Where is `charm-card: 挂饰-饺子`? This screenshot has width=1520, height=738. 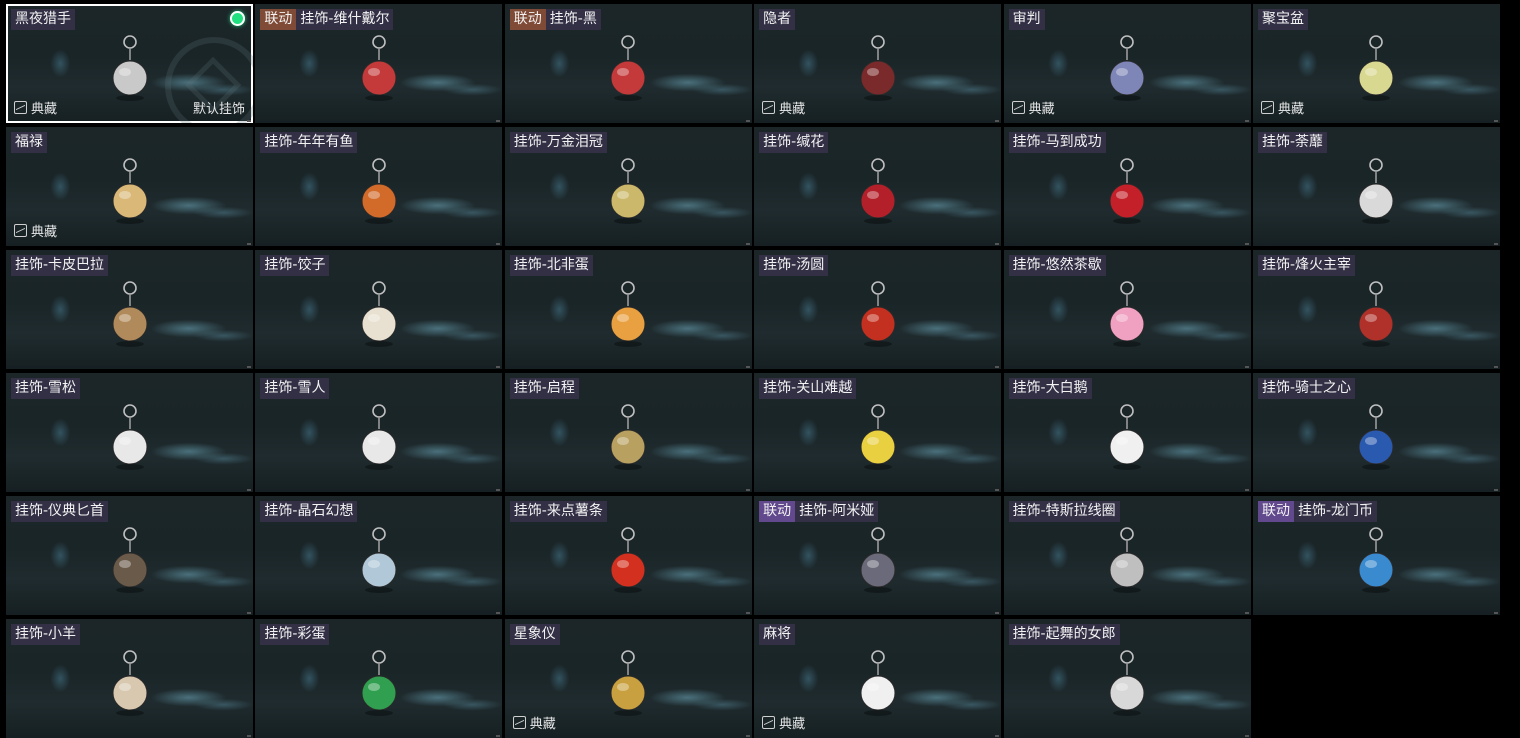
charm-card: 挂饰-饺子 is located at coordinates (379, 309).